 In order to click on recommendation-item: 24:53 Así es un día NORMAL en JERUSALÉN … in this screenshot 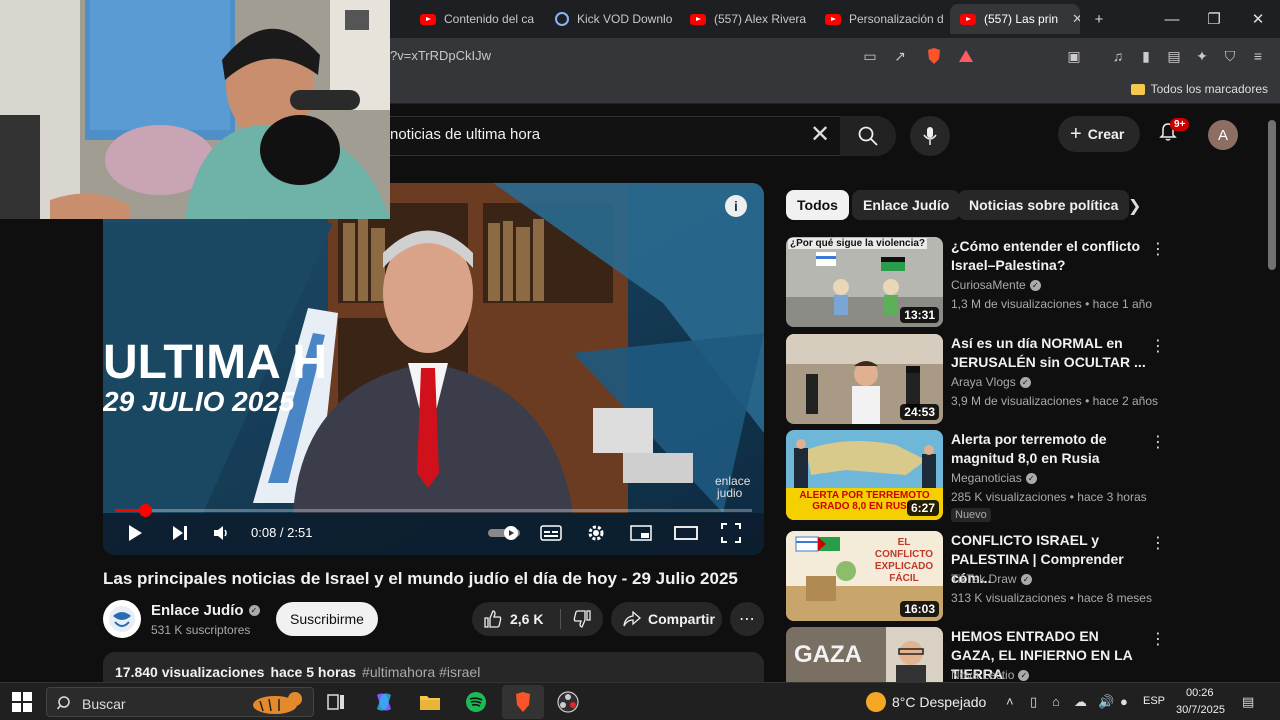, I will do `click(976, 379)`.